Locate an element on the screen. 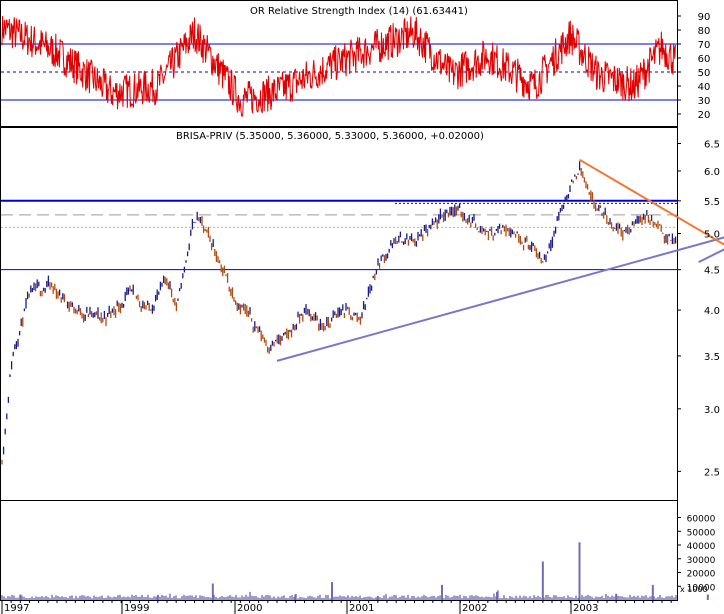 This screenshot has height=614, width=724. volume-tick-label: 60000 is located at coordinates (701, 520).